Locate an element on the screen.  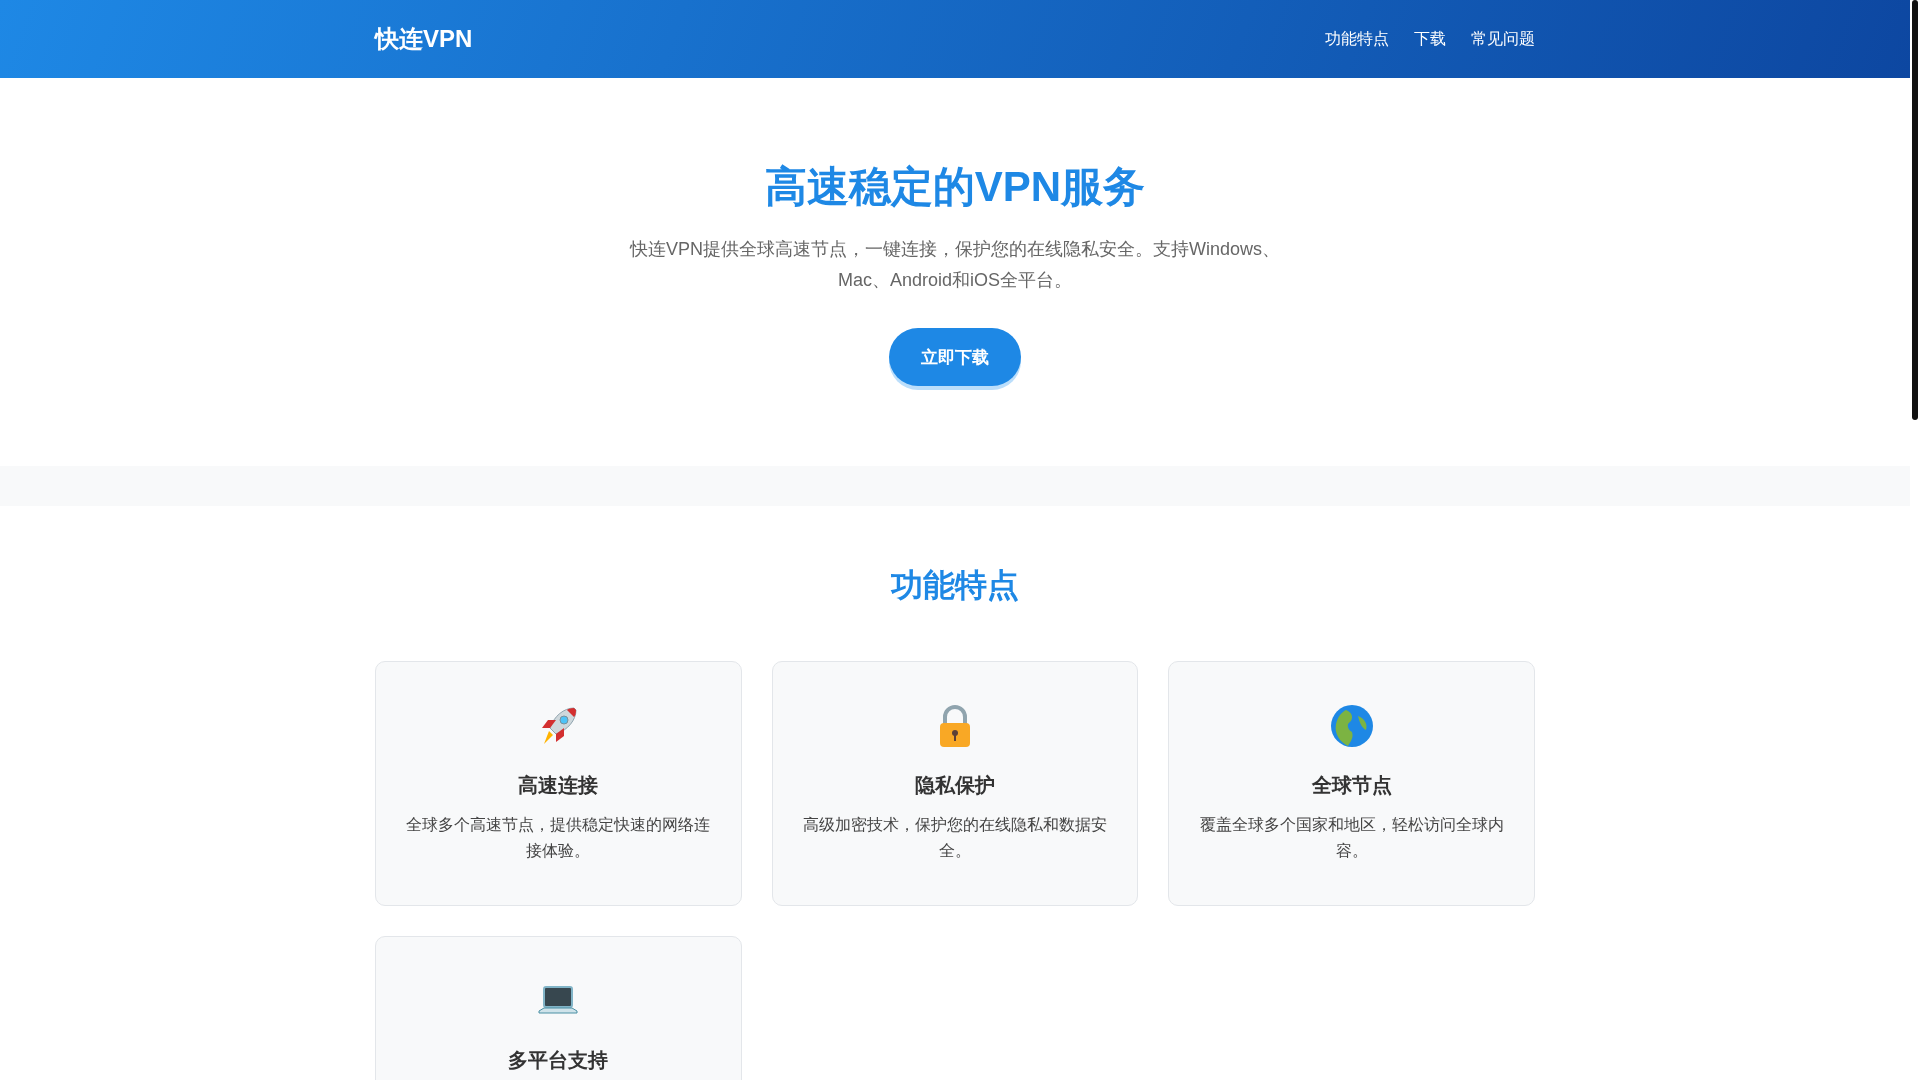
nav-link: 功能特点 is located at coordinates (1357, 39).